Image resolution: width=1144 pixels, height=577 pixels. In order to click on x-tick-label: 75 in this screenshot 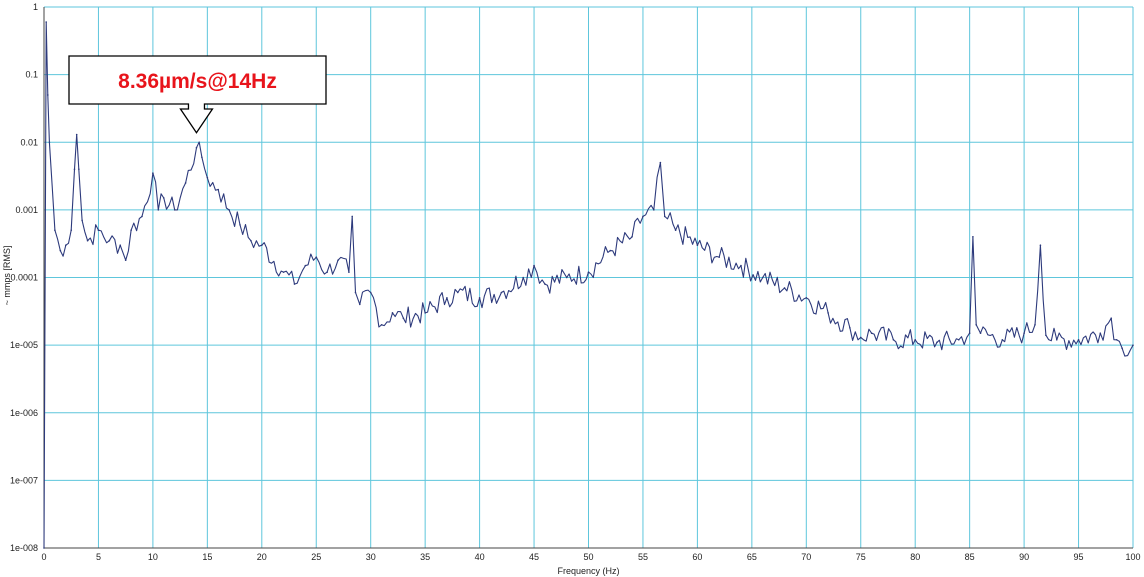, I will do `click(861, 557)`.